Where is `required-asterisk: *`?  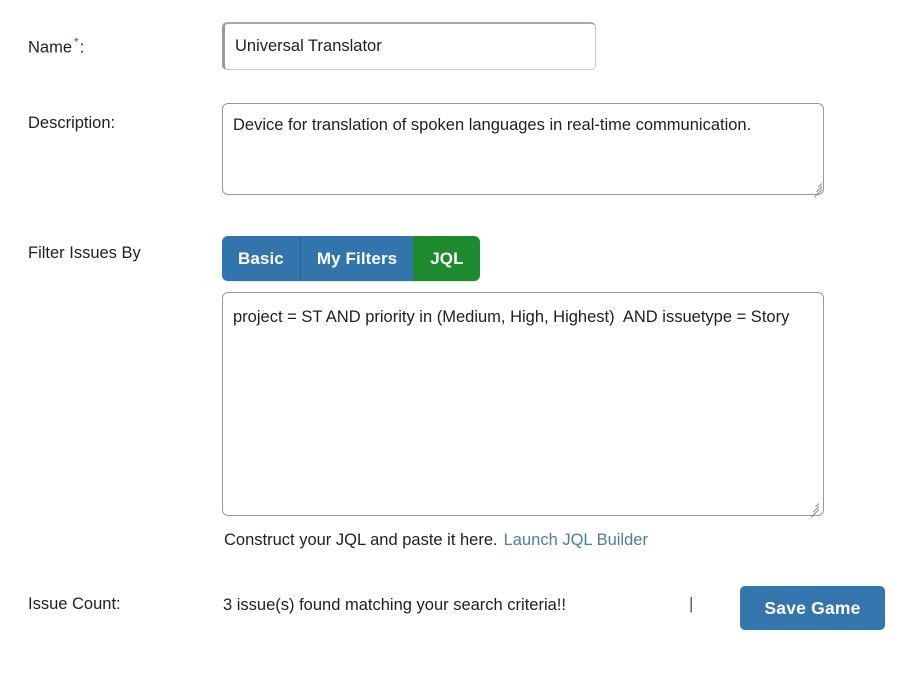
required-asterisk: * is located at coordinates (76, 42).